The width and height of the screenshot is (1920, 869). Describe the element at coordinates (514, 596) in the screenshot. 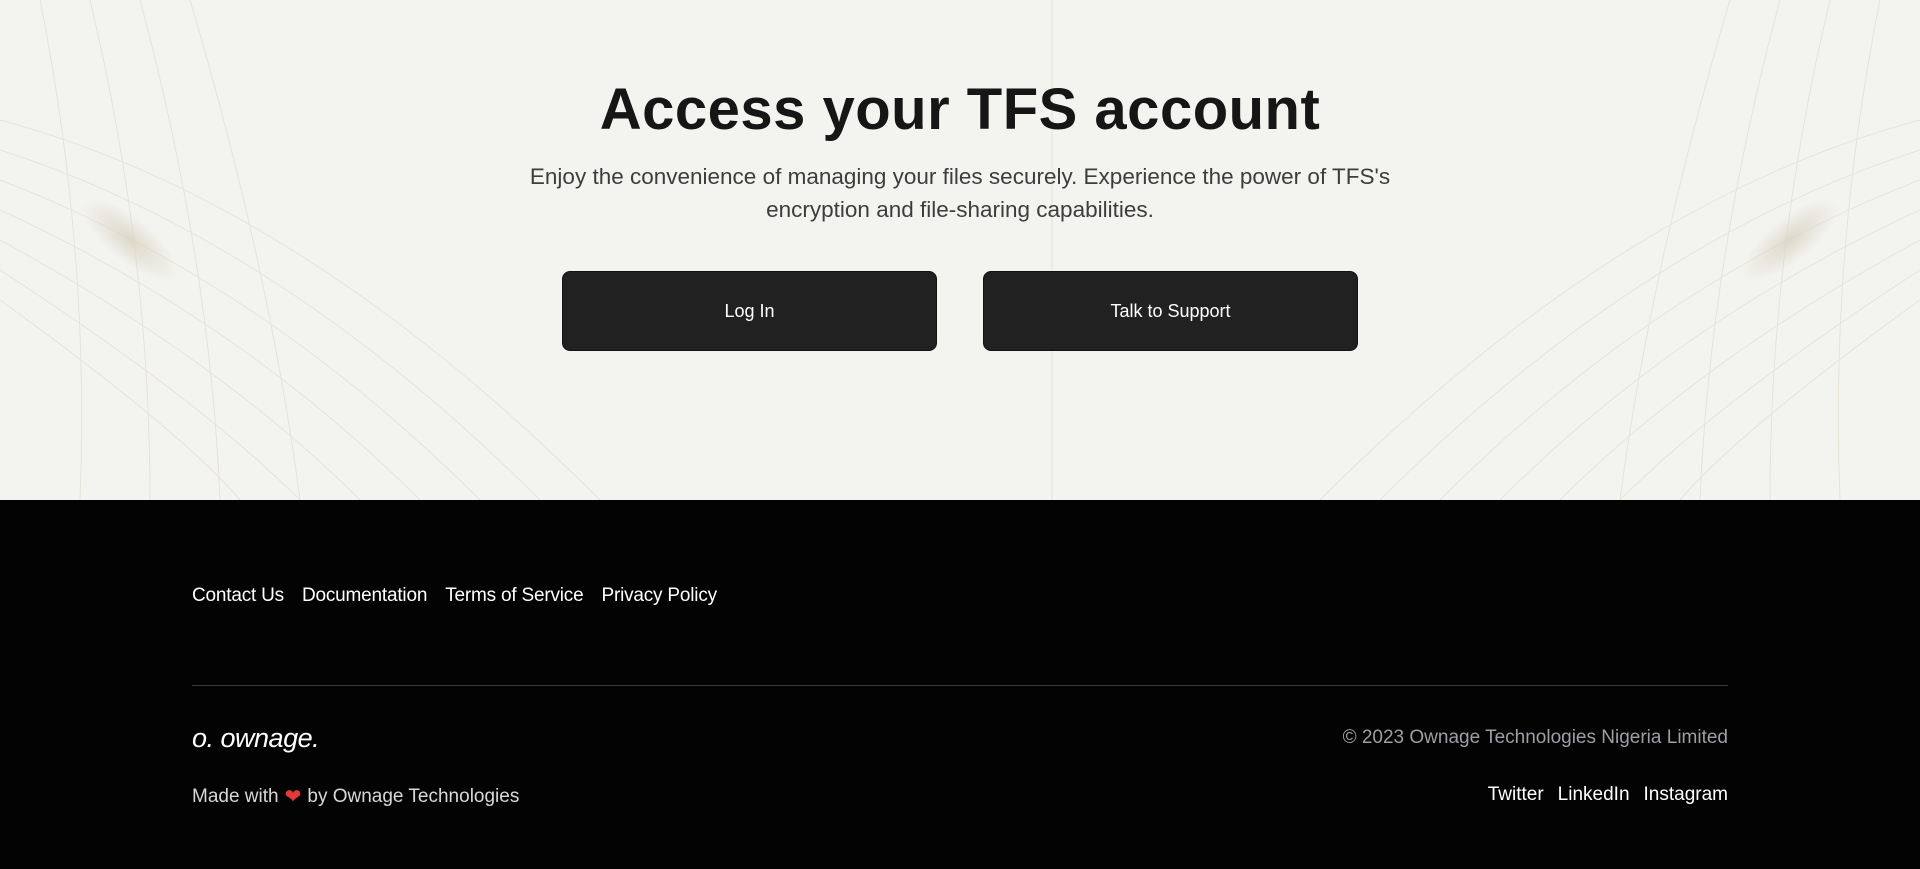

I see `footer-link-terms-of-service: Terms of Service` at that location.